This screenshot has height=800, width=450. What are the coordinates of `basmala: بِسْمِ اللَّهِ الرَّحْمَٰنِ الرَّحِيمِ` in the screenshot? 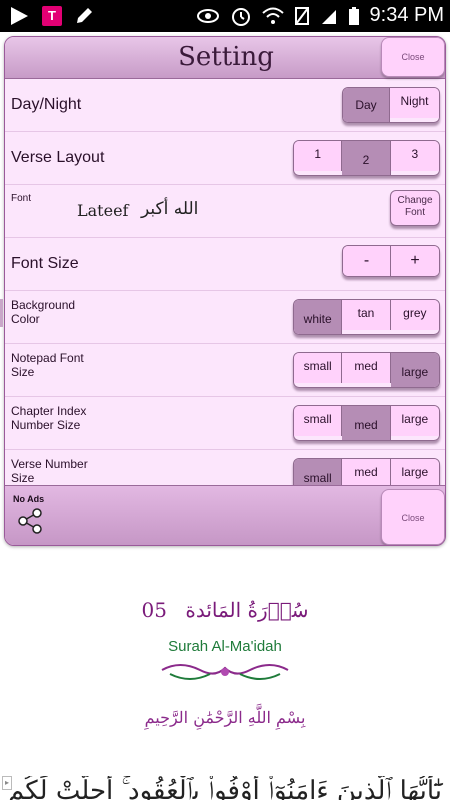 It's located at (225, 717).